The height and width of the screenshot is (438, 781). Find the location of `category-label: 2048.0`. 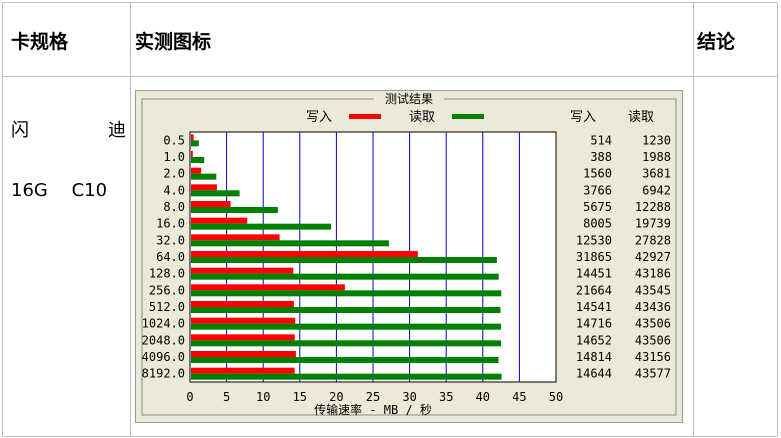

category-label: 2048.0 is located at coordinates (163, 340).